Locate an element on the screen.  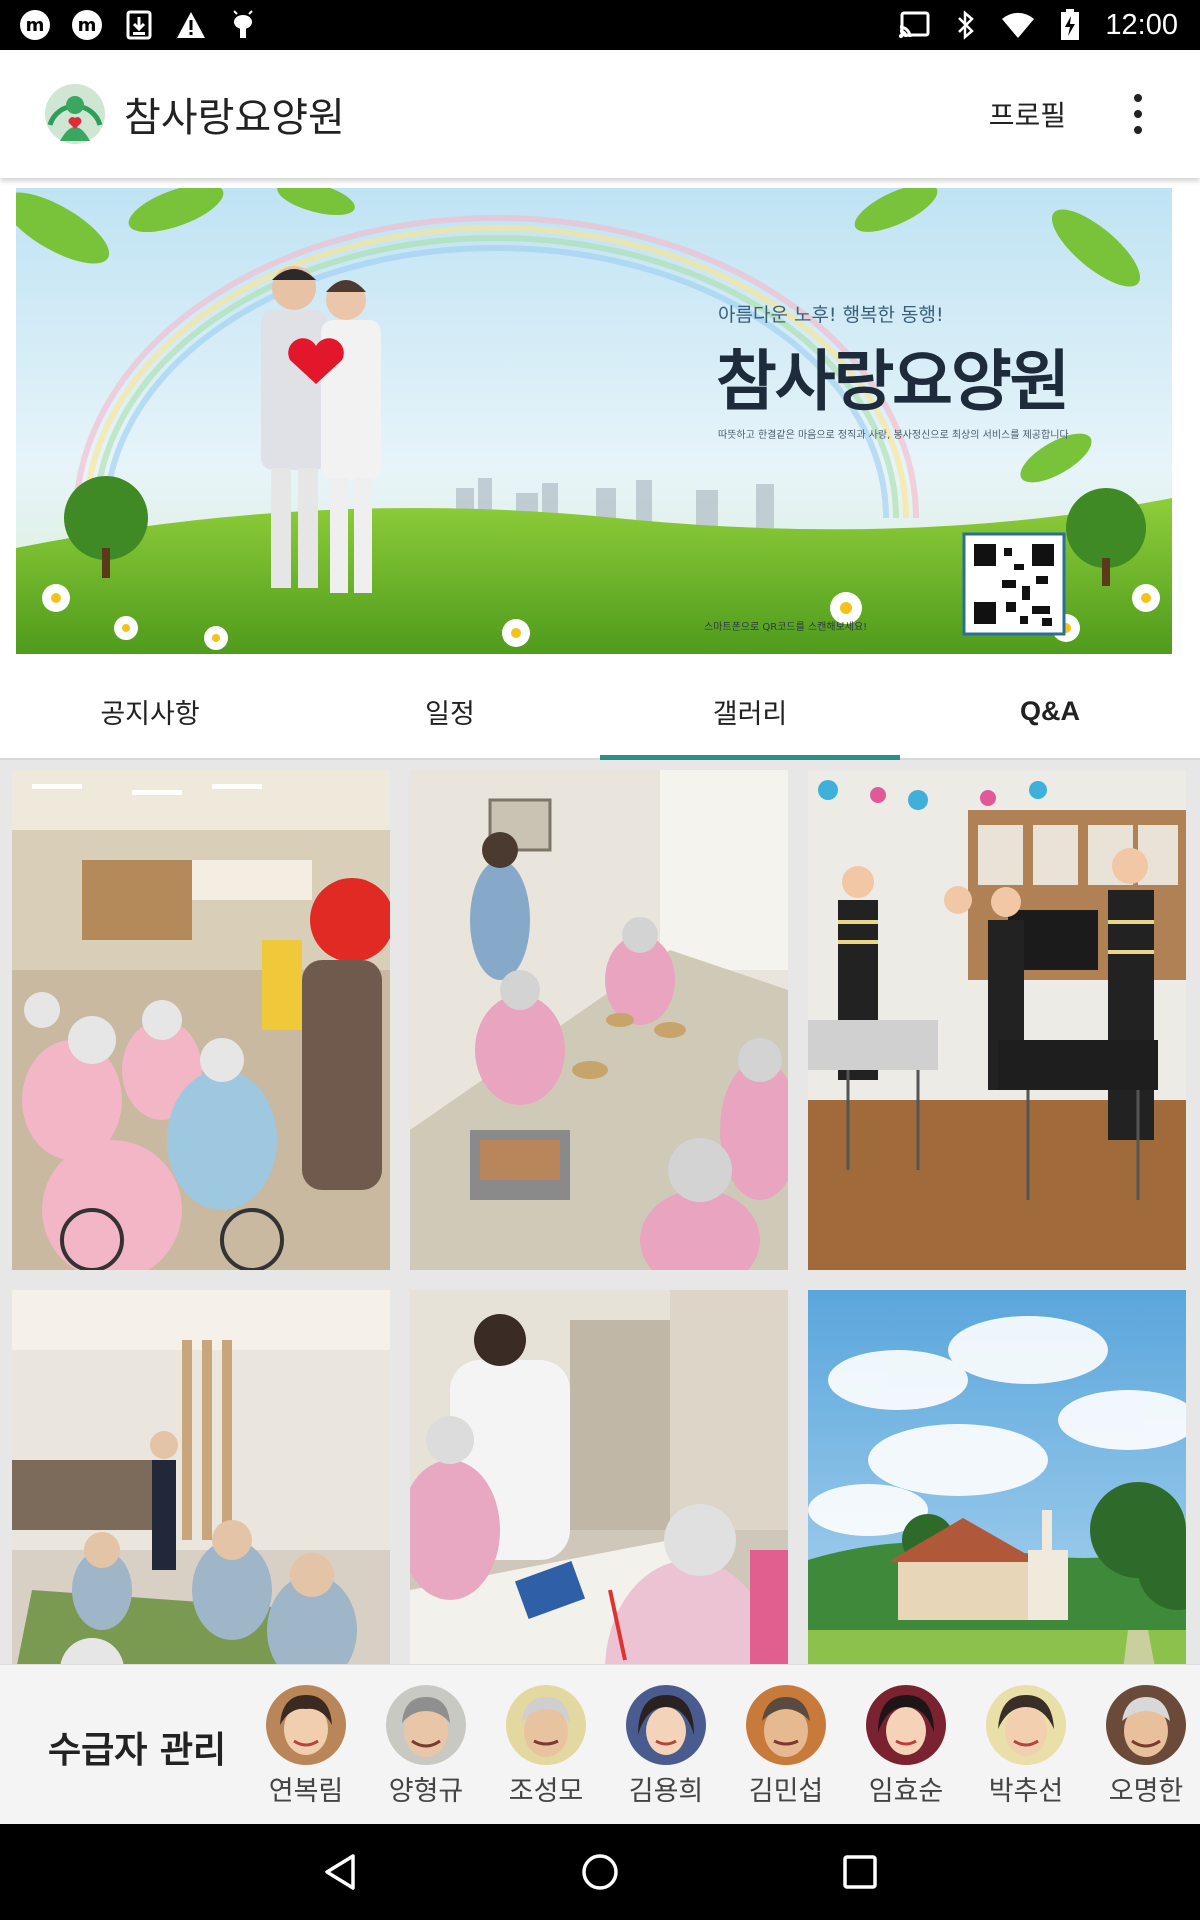
tab-qna: Q&A is located at coordinates (1050, 711).